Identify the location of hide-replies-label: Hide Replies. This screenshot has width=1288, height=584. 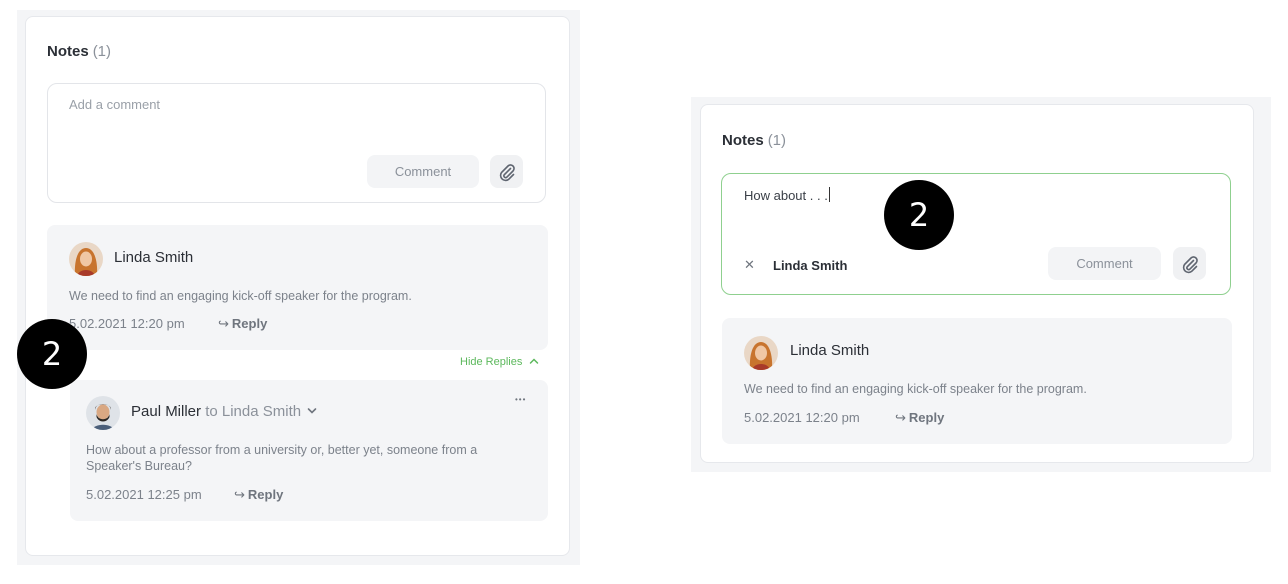
(491, 362).